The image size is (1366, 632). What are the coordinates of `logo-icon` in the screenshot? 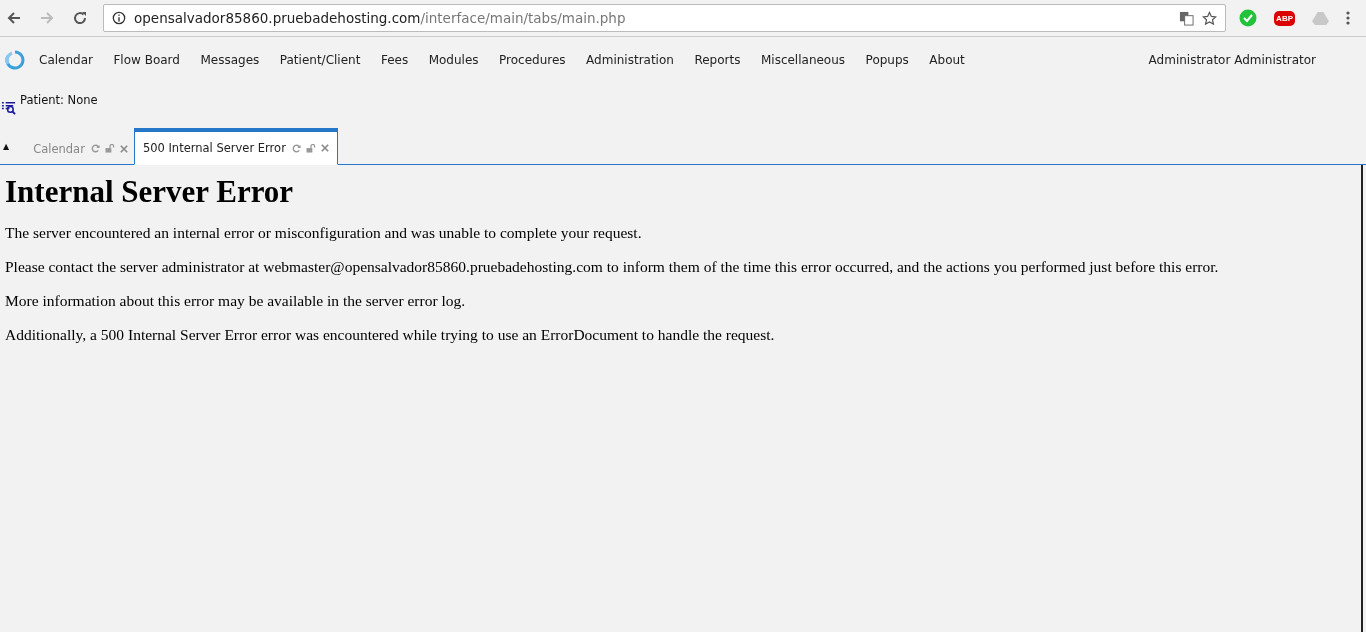 It's located at (15, 60).